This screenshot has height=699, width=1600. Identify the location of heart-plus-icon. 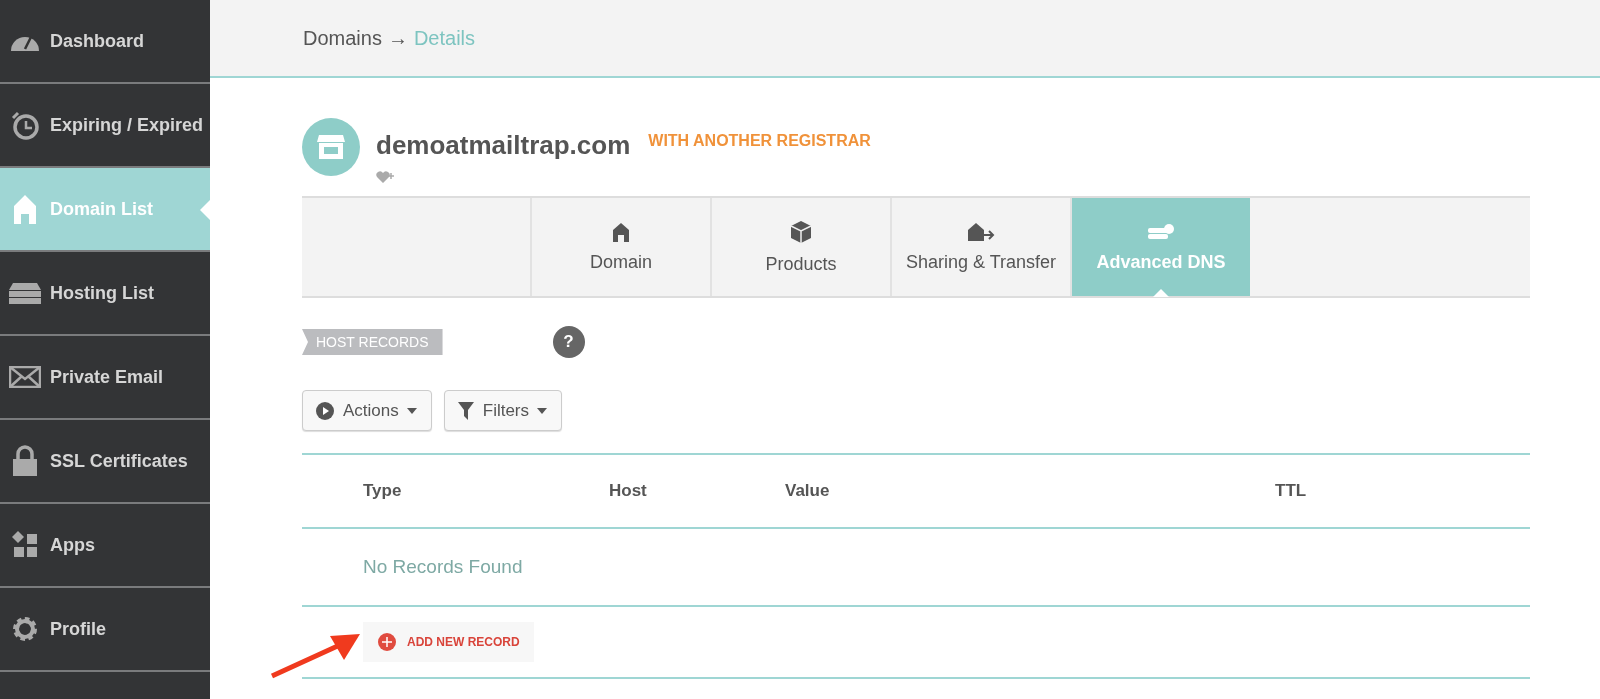
(385, 177).